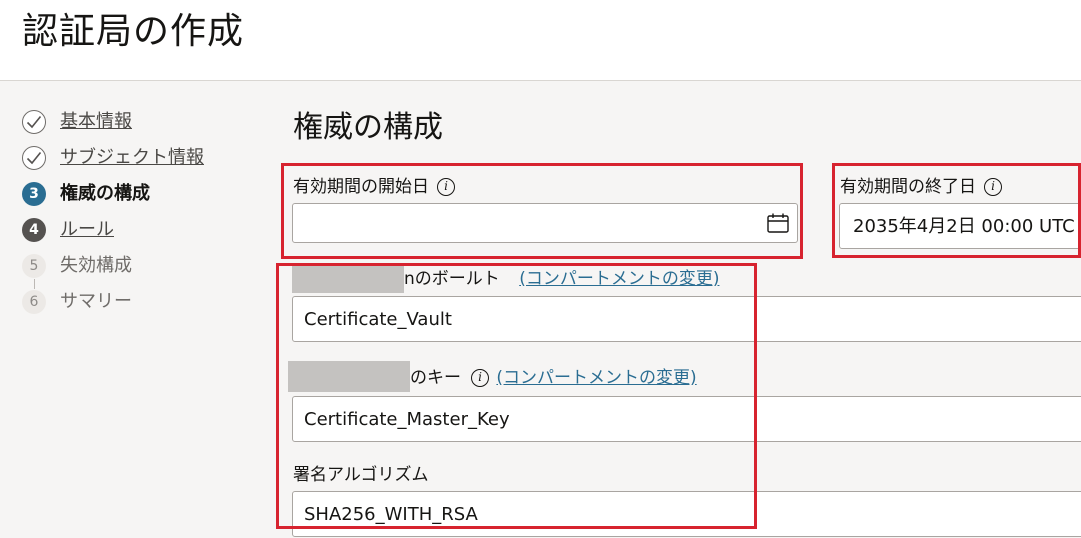  I want to click on calendar-icon, so click(778, 225).